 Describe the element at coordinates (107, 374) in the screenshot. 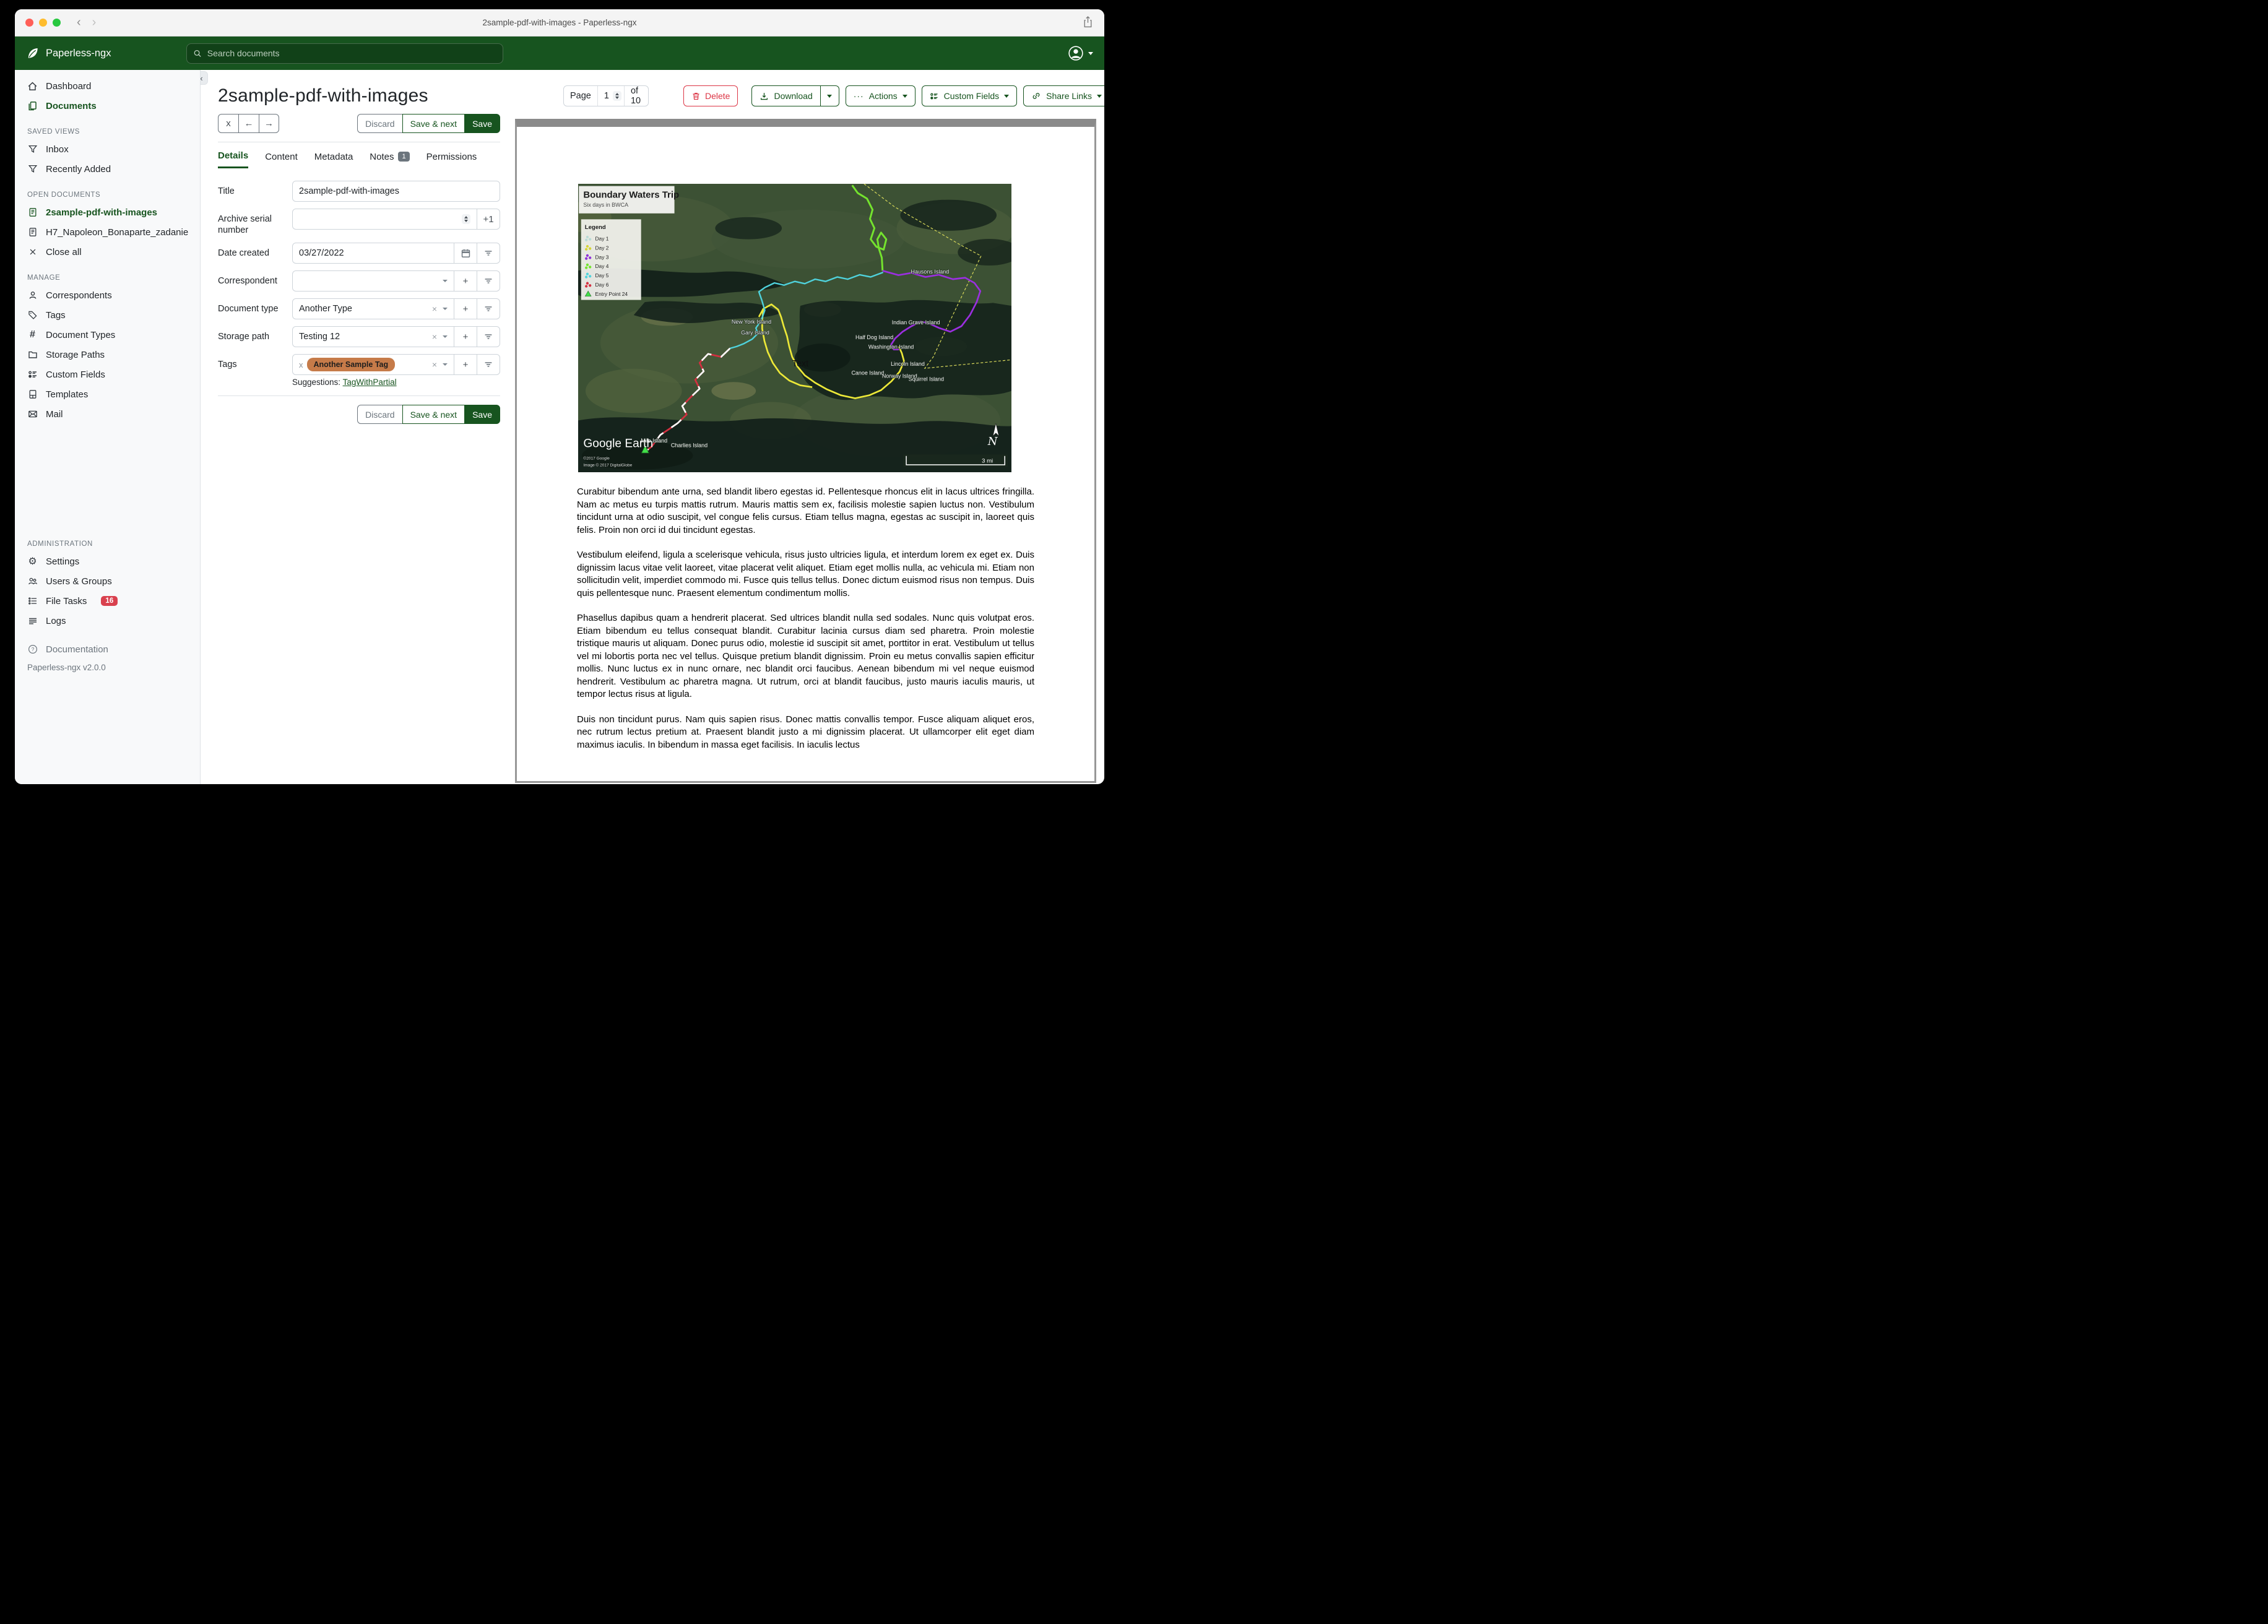

I see `sidebar-item-custom-fields: Custom Fields` at that location.